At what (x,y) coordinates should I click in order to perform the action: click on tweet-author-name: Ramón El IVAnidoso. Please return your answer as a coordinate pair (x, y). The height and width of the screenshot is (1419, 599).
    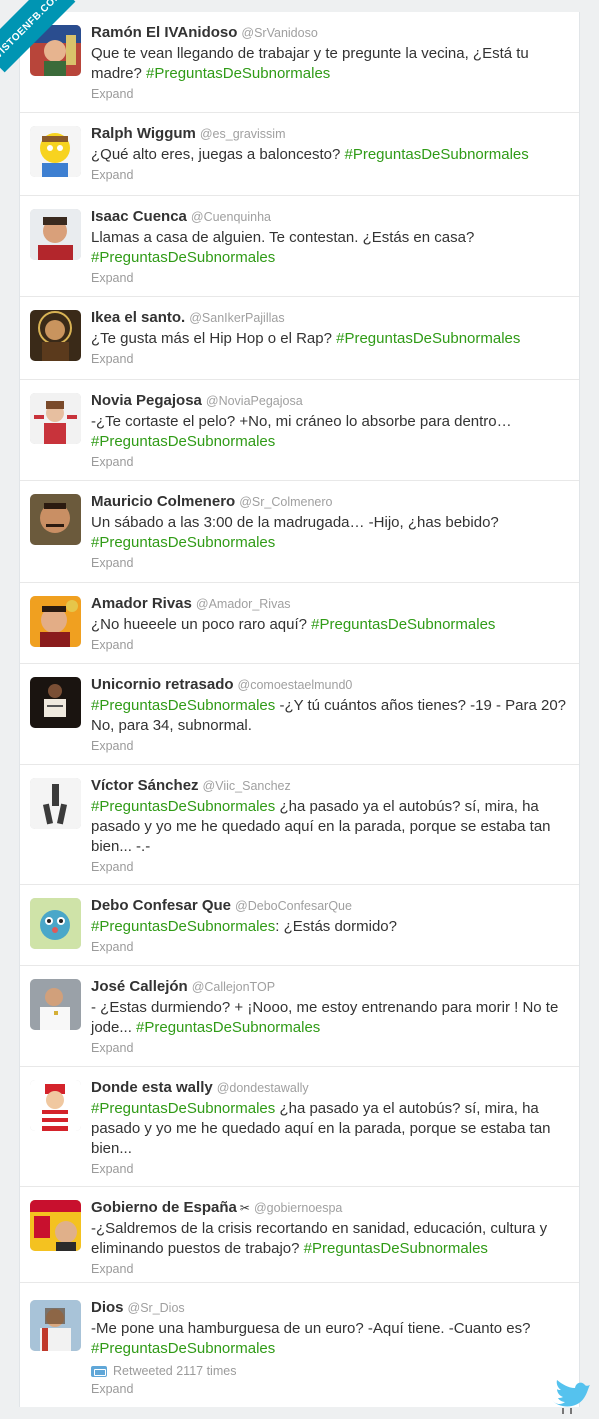
    Looking at the image, I should click on (164, 32).